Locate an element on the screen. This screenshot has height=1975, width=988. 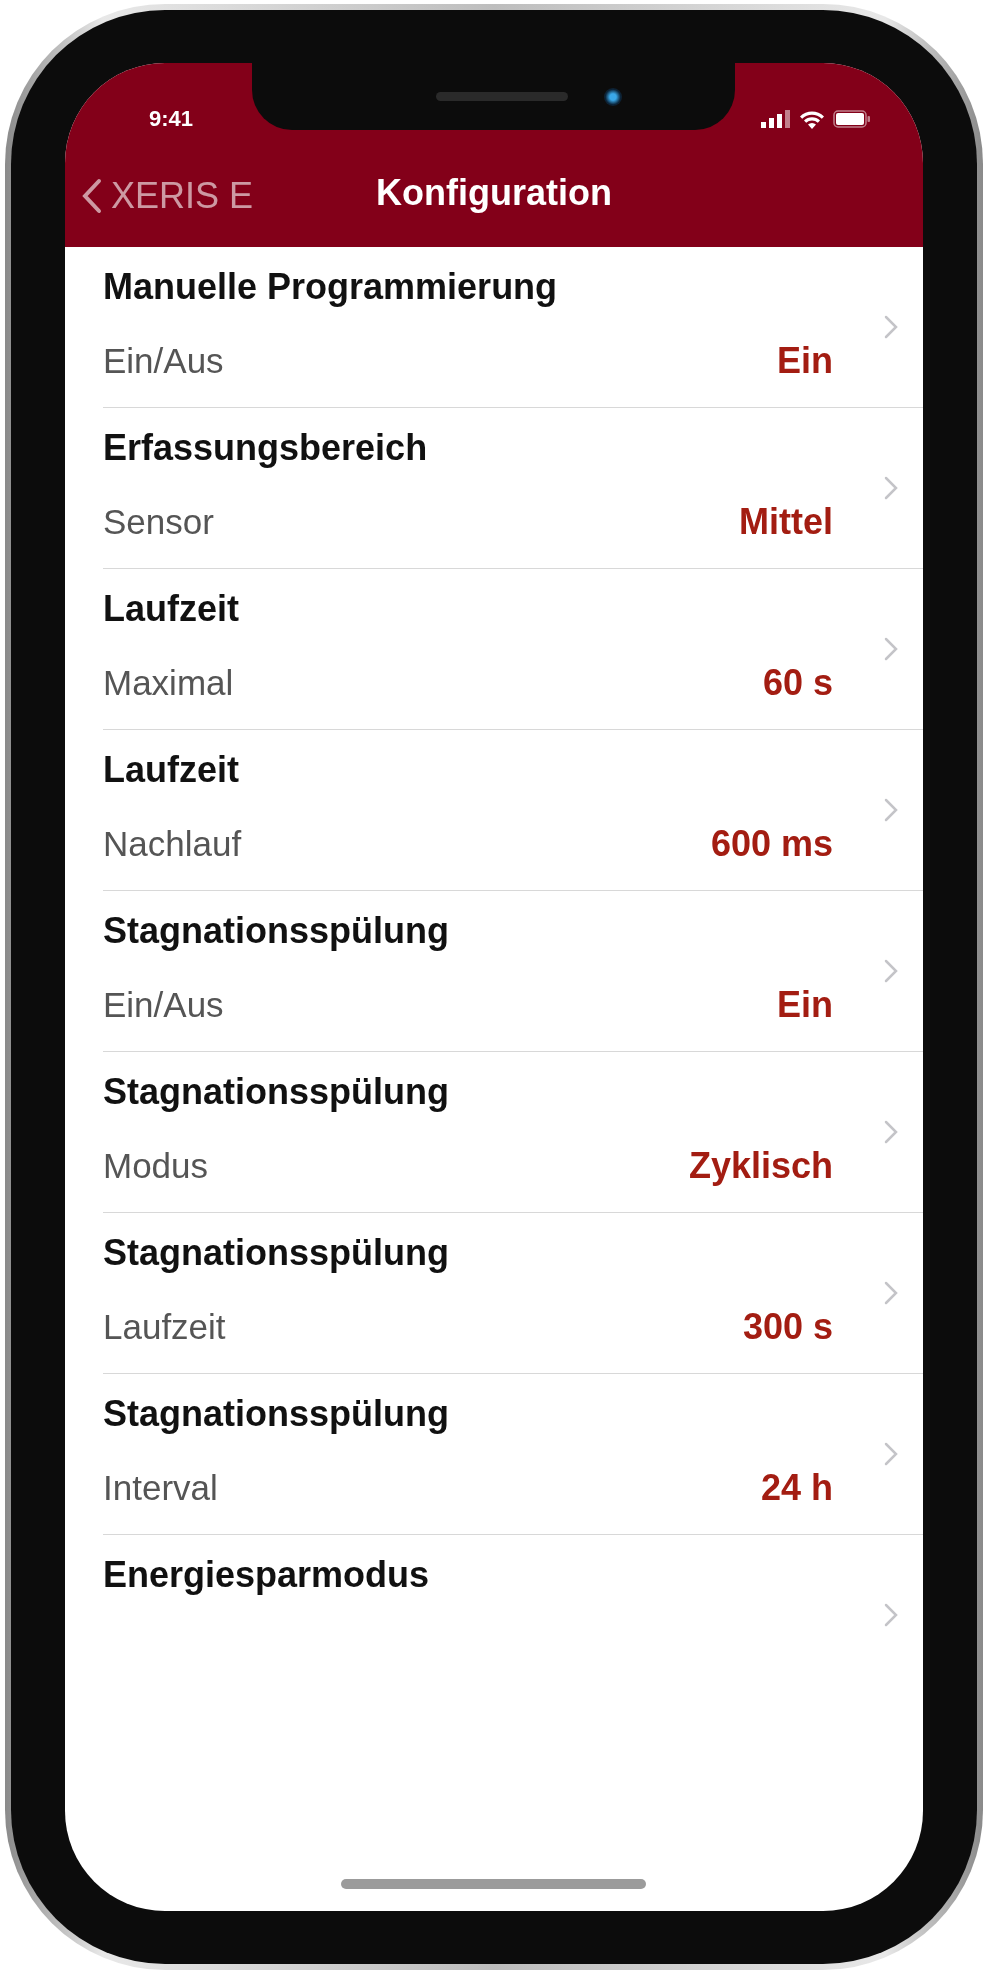
row-title: Energiesparmodus is located at coordinates (267, 1575).